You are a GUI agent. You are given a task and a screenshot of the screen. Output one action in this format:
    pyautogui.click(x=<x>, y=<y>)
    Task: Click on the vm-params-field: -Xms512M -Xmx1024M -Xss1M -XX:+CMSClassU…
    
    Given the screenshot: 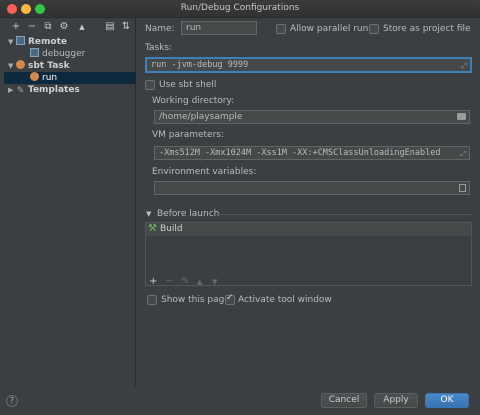 What is the action you would take?
    pyautogui.click(x=312, y=153)
    